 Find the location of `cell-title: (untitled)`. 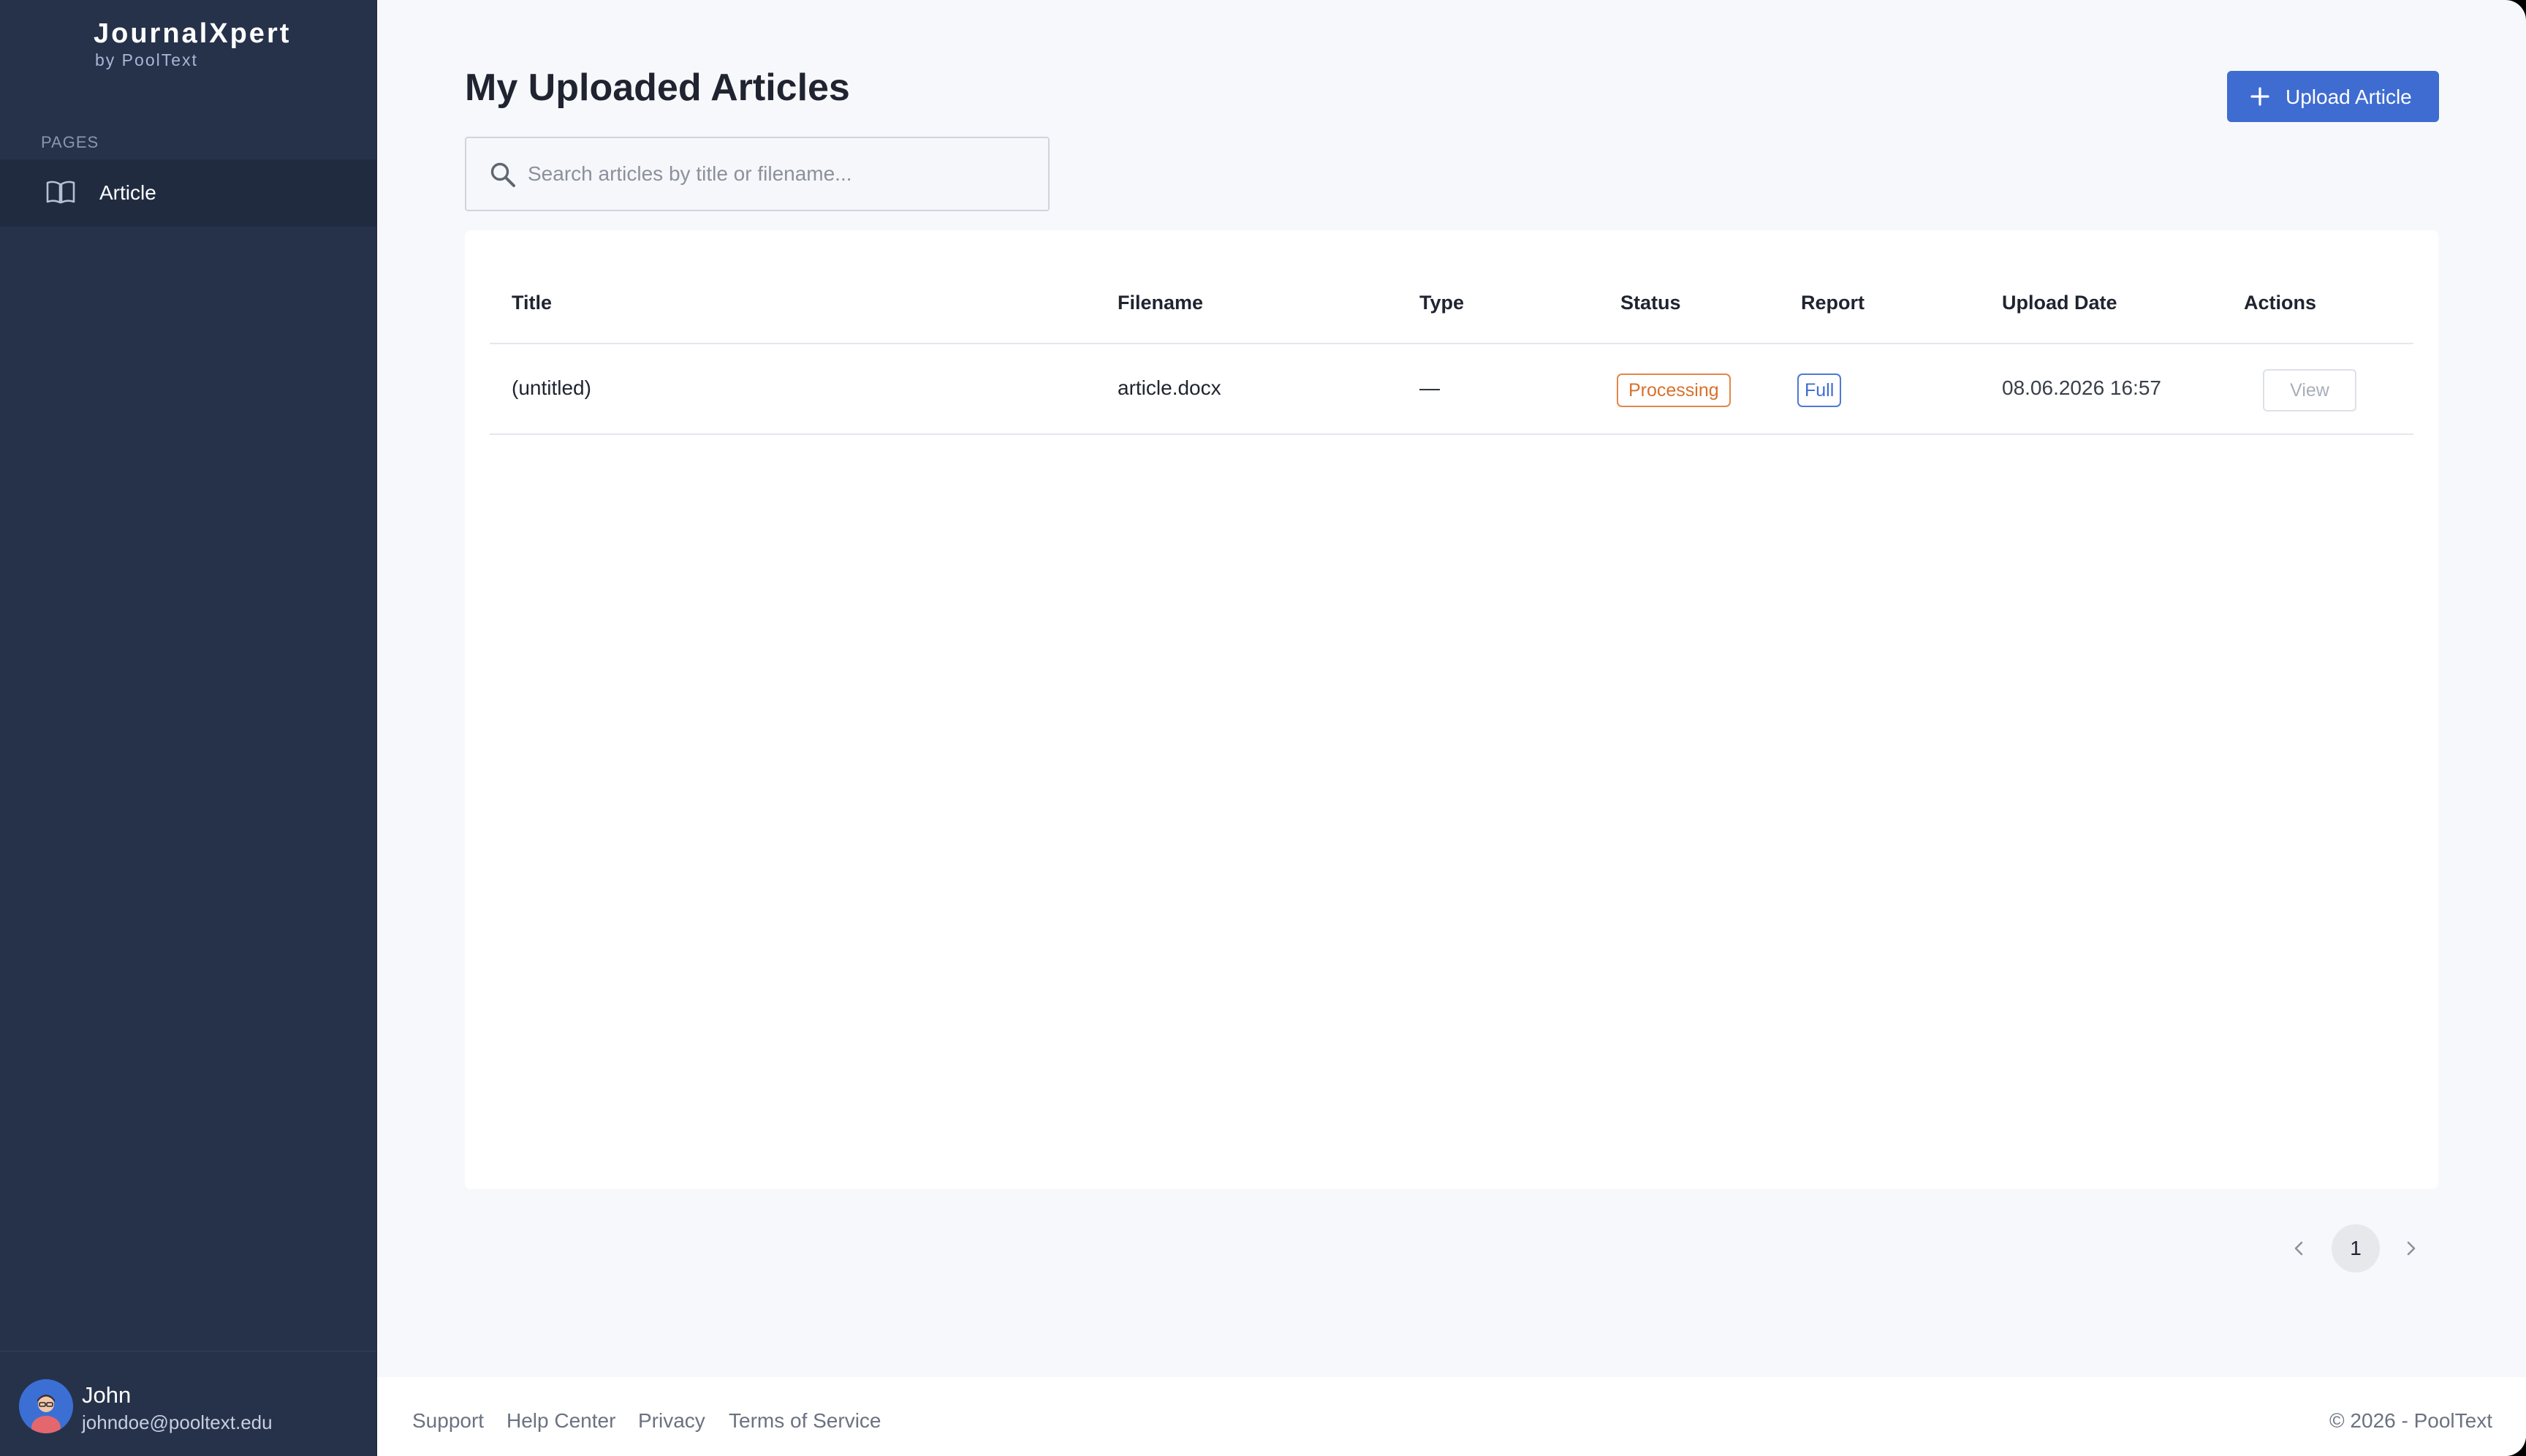

cell-title: (untitled) is located at coordinates (551, 387).